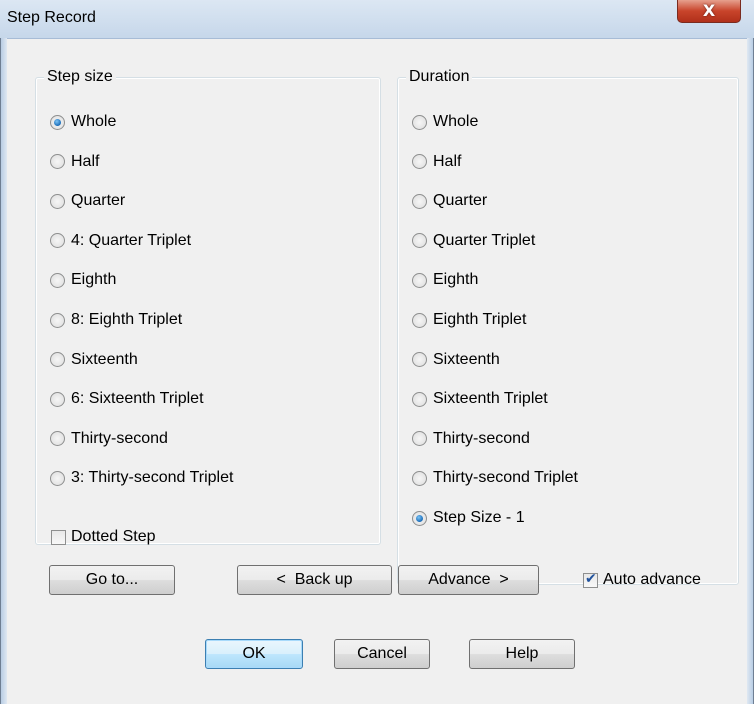 This screenshot has width=754, height=704. I want to click on step-size-radio-4-quarter-triplet: 4: Quarter Triplet, so click(120, 241).